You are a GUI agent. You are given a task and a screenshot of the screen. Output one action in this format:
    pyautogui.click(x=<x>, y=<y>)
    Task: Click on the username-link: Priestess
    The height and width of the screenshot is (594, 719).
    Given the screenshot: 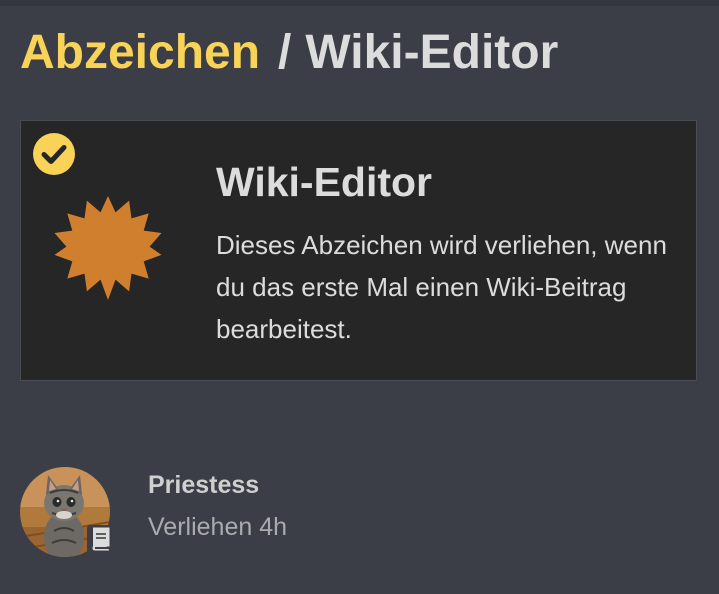 What is the action you would take?
    pyautogui.click(x=203, y=485)
    